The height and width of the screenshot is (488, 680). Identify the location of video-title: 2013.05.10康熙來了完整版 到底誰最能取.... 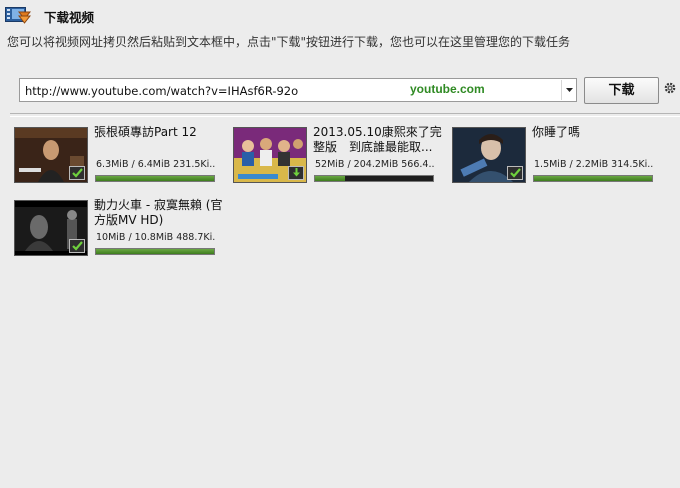
(377, 139).